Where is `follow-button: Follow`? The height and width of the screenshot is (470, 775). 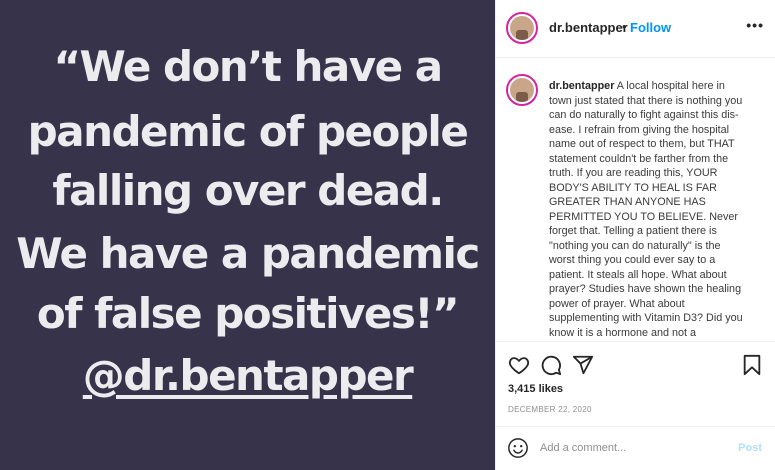
follow-button: Follow is located at coordinates (650, 27).